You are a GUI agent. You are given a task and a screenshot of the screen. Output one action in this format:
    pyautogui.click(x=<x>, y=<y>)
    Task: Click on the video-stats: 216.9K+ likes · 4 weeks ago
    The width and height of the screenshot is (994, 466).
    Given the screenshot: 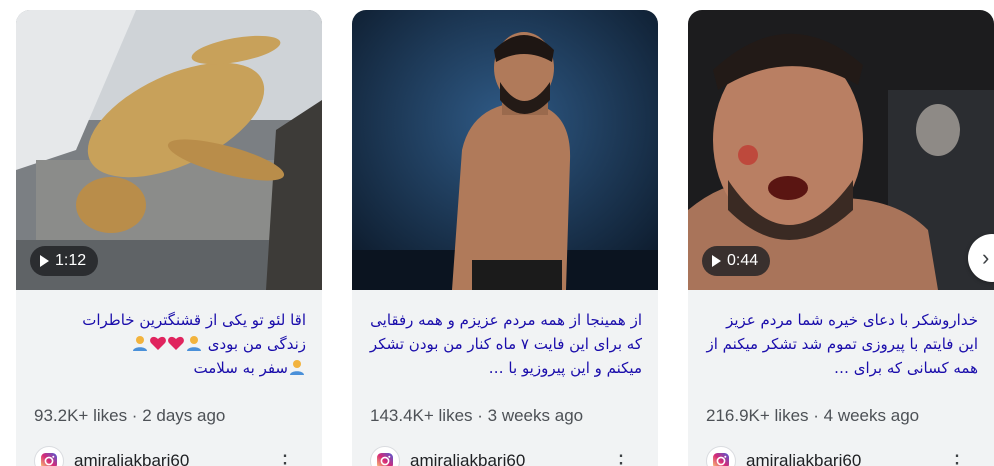 What is the action you would take?
    pyautogui.click(x=813, y=415)
    